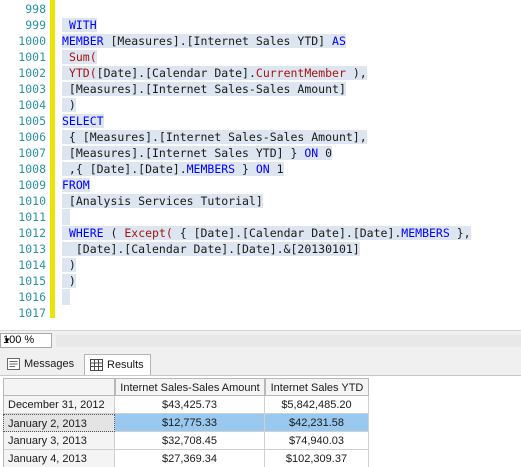 The height and width of the screenshot is (467, 521). I want to click on row-header: January 4, 2013, so click(59, 458).